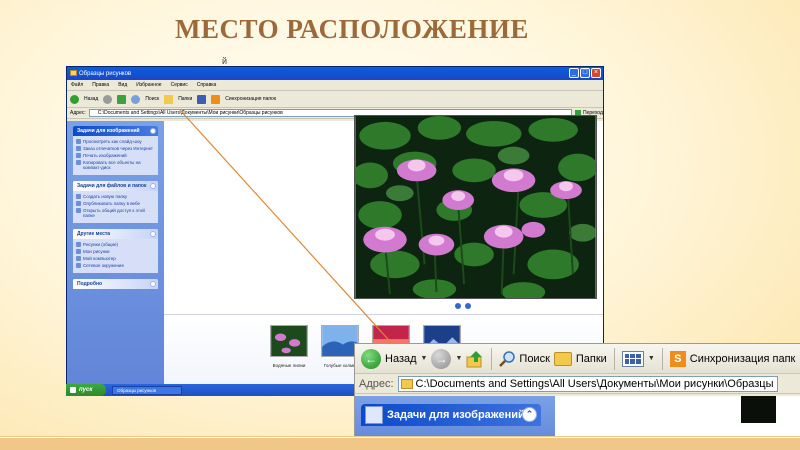 The height and width of the screenshot is (450, 800). What do you see at coordinates (585, 73) in the screenshot?
I see `maximize-button: □` at bounding box center [585, 73].